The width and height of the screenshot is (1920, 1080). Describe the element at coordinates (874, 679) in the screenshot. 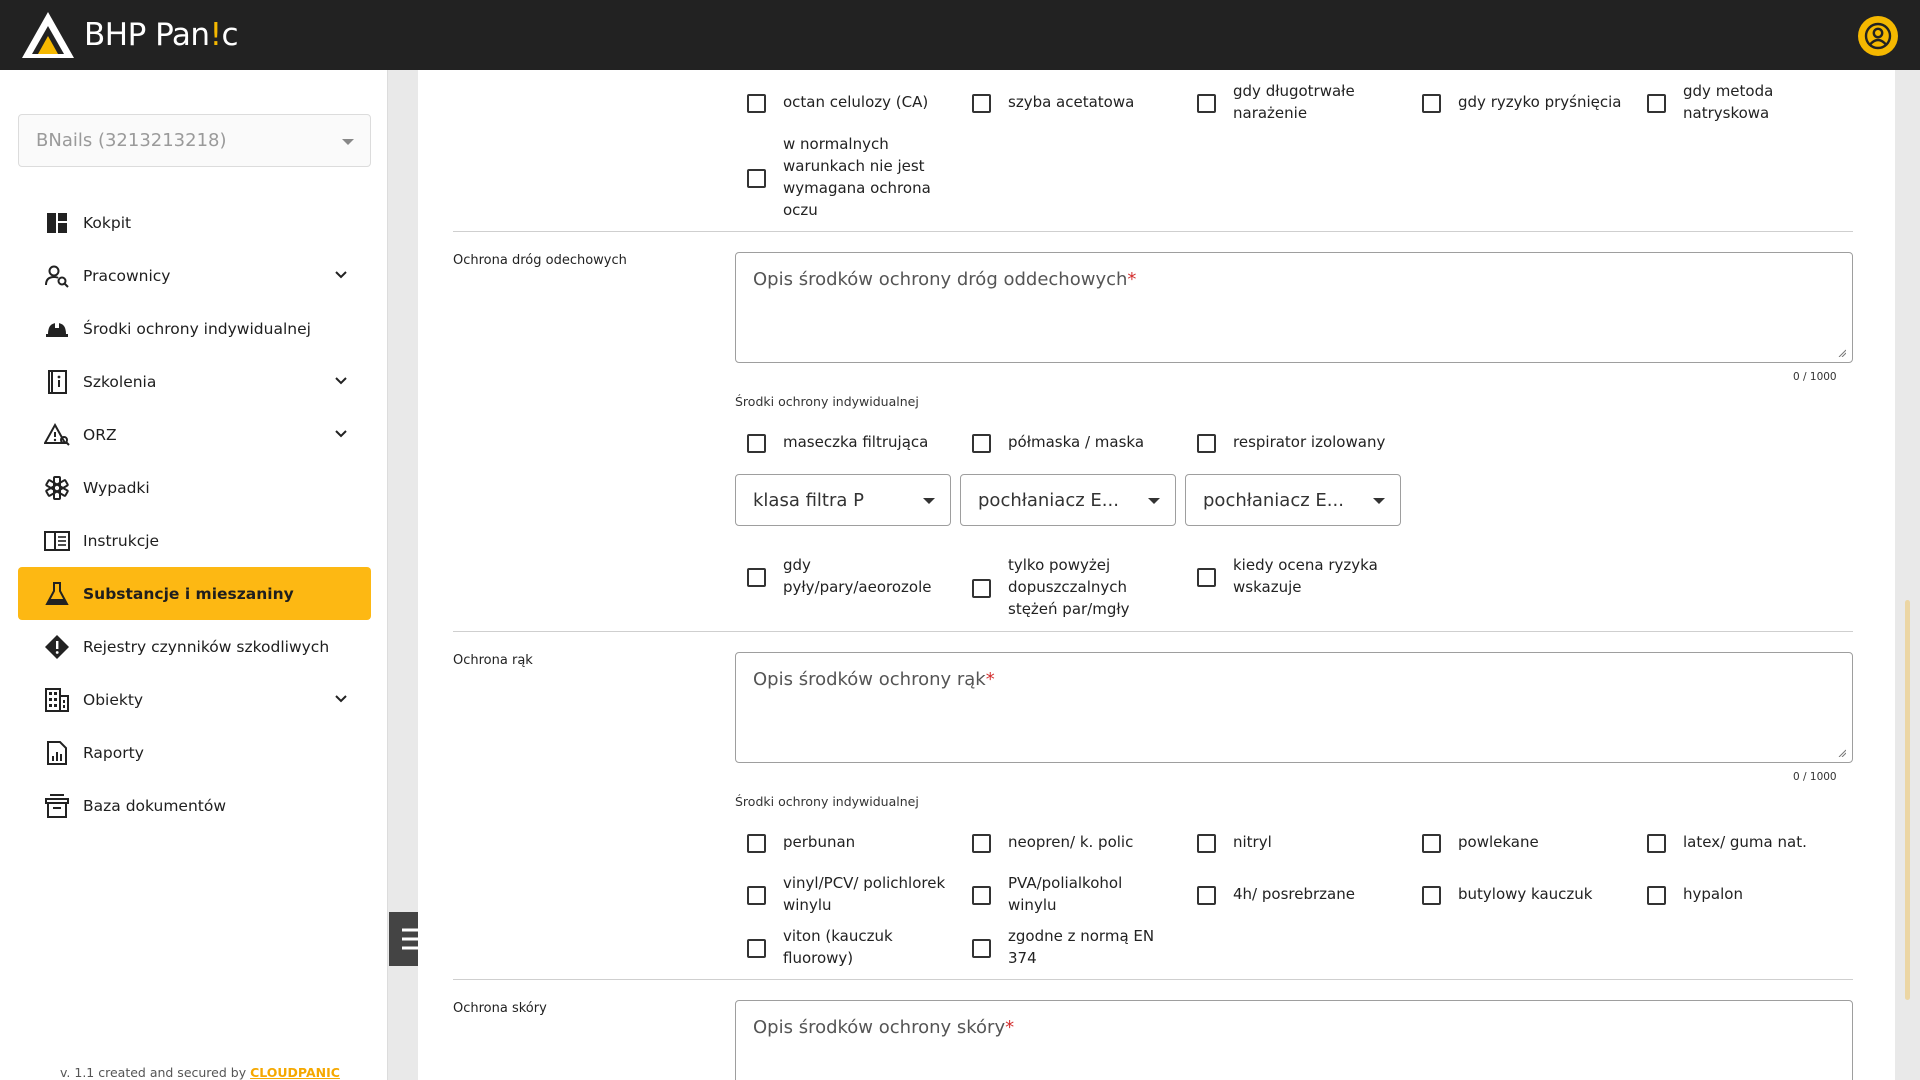

I see `textarea-placeholder: Opis środków ochrony rąk*` at that location.